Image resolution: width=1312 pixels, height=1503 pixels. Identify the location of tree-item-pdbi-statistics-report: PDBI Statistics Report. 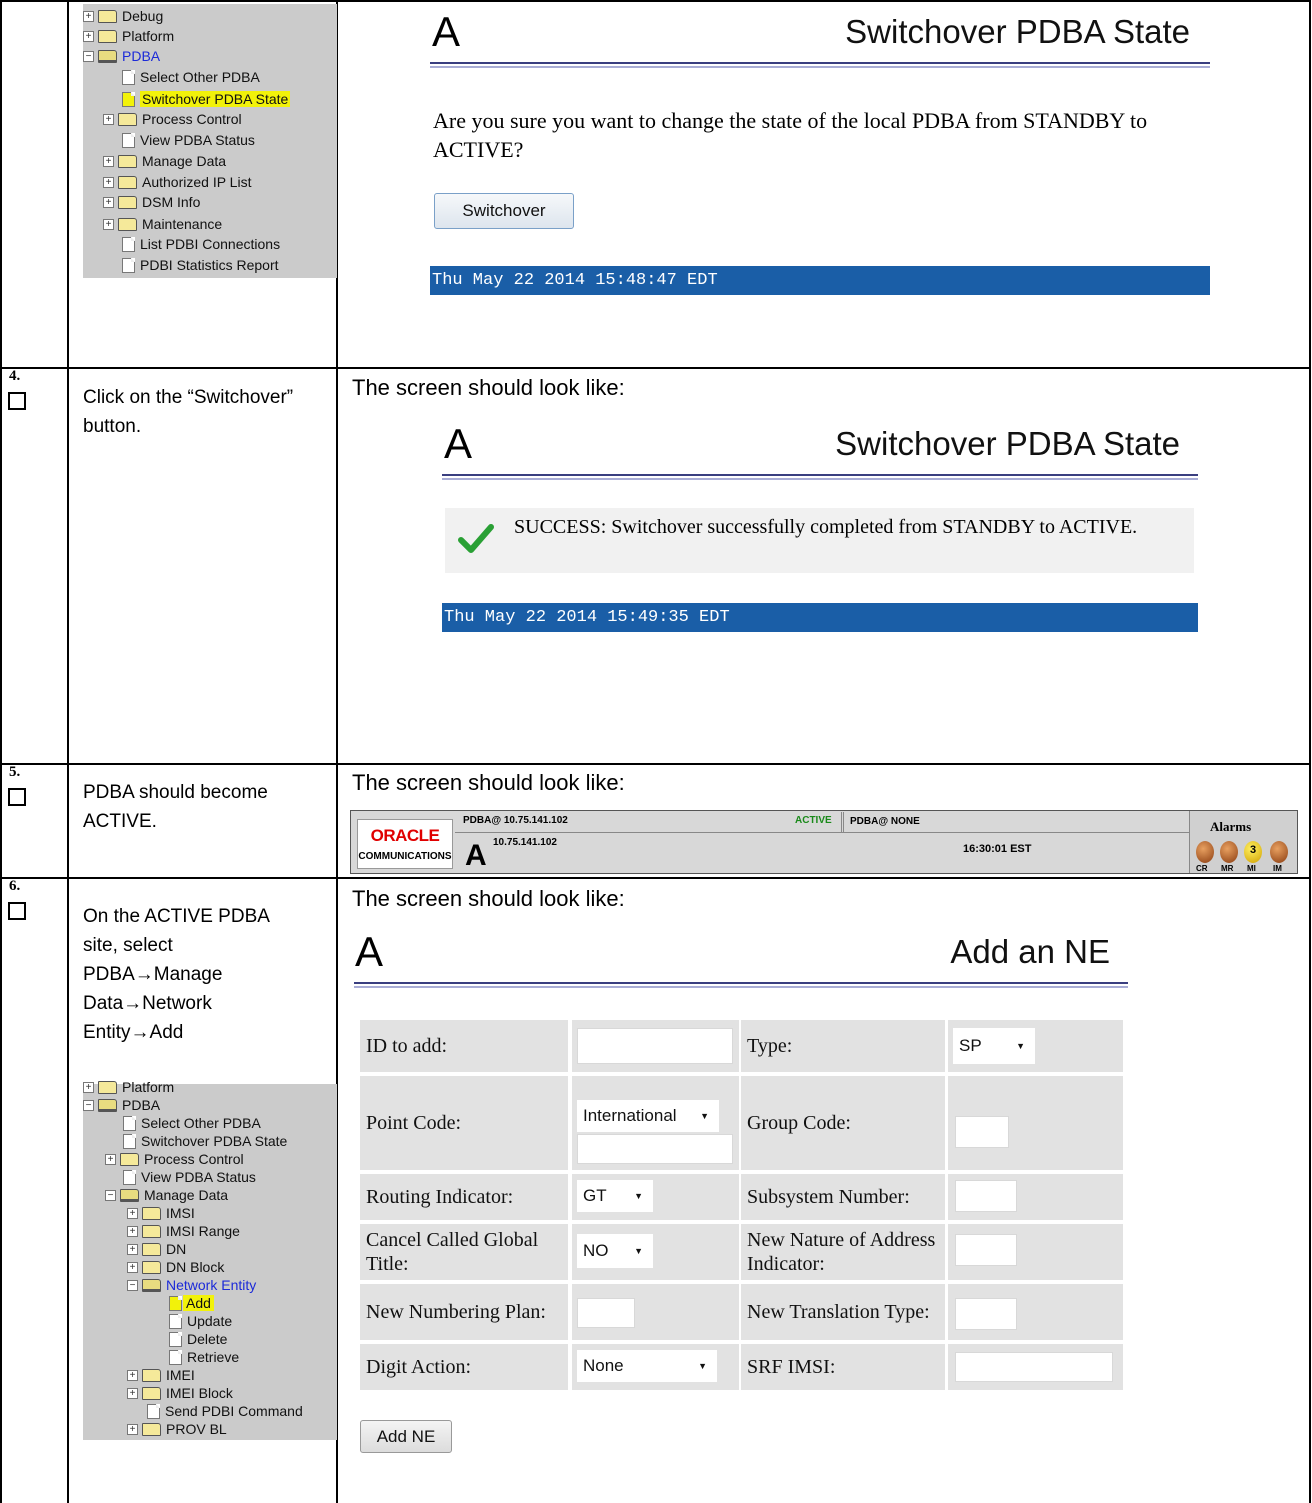
(200, 265).